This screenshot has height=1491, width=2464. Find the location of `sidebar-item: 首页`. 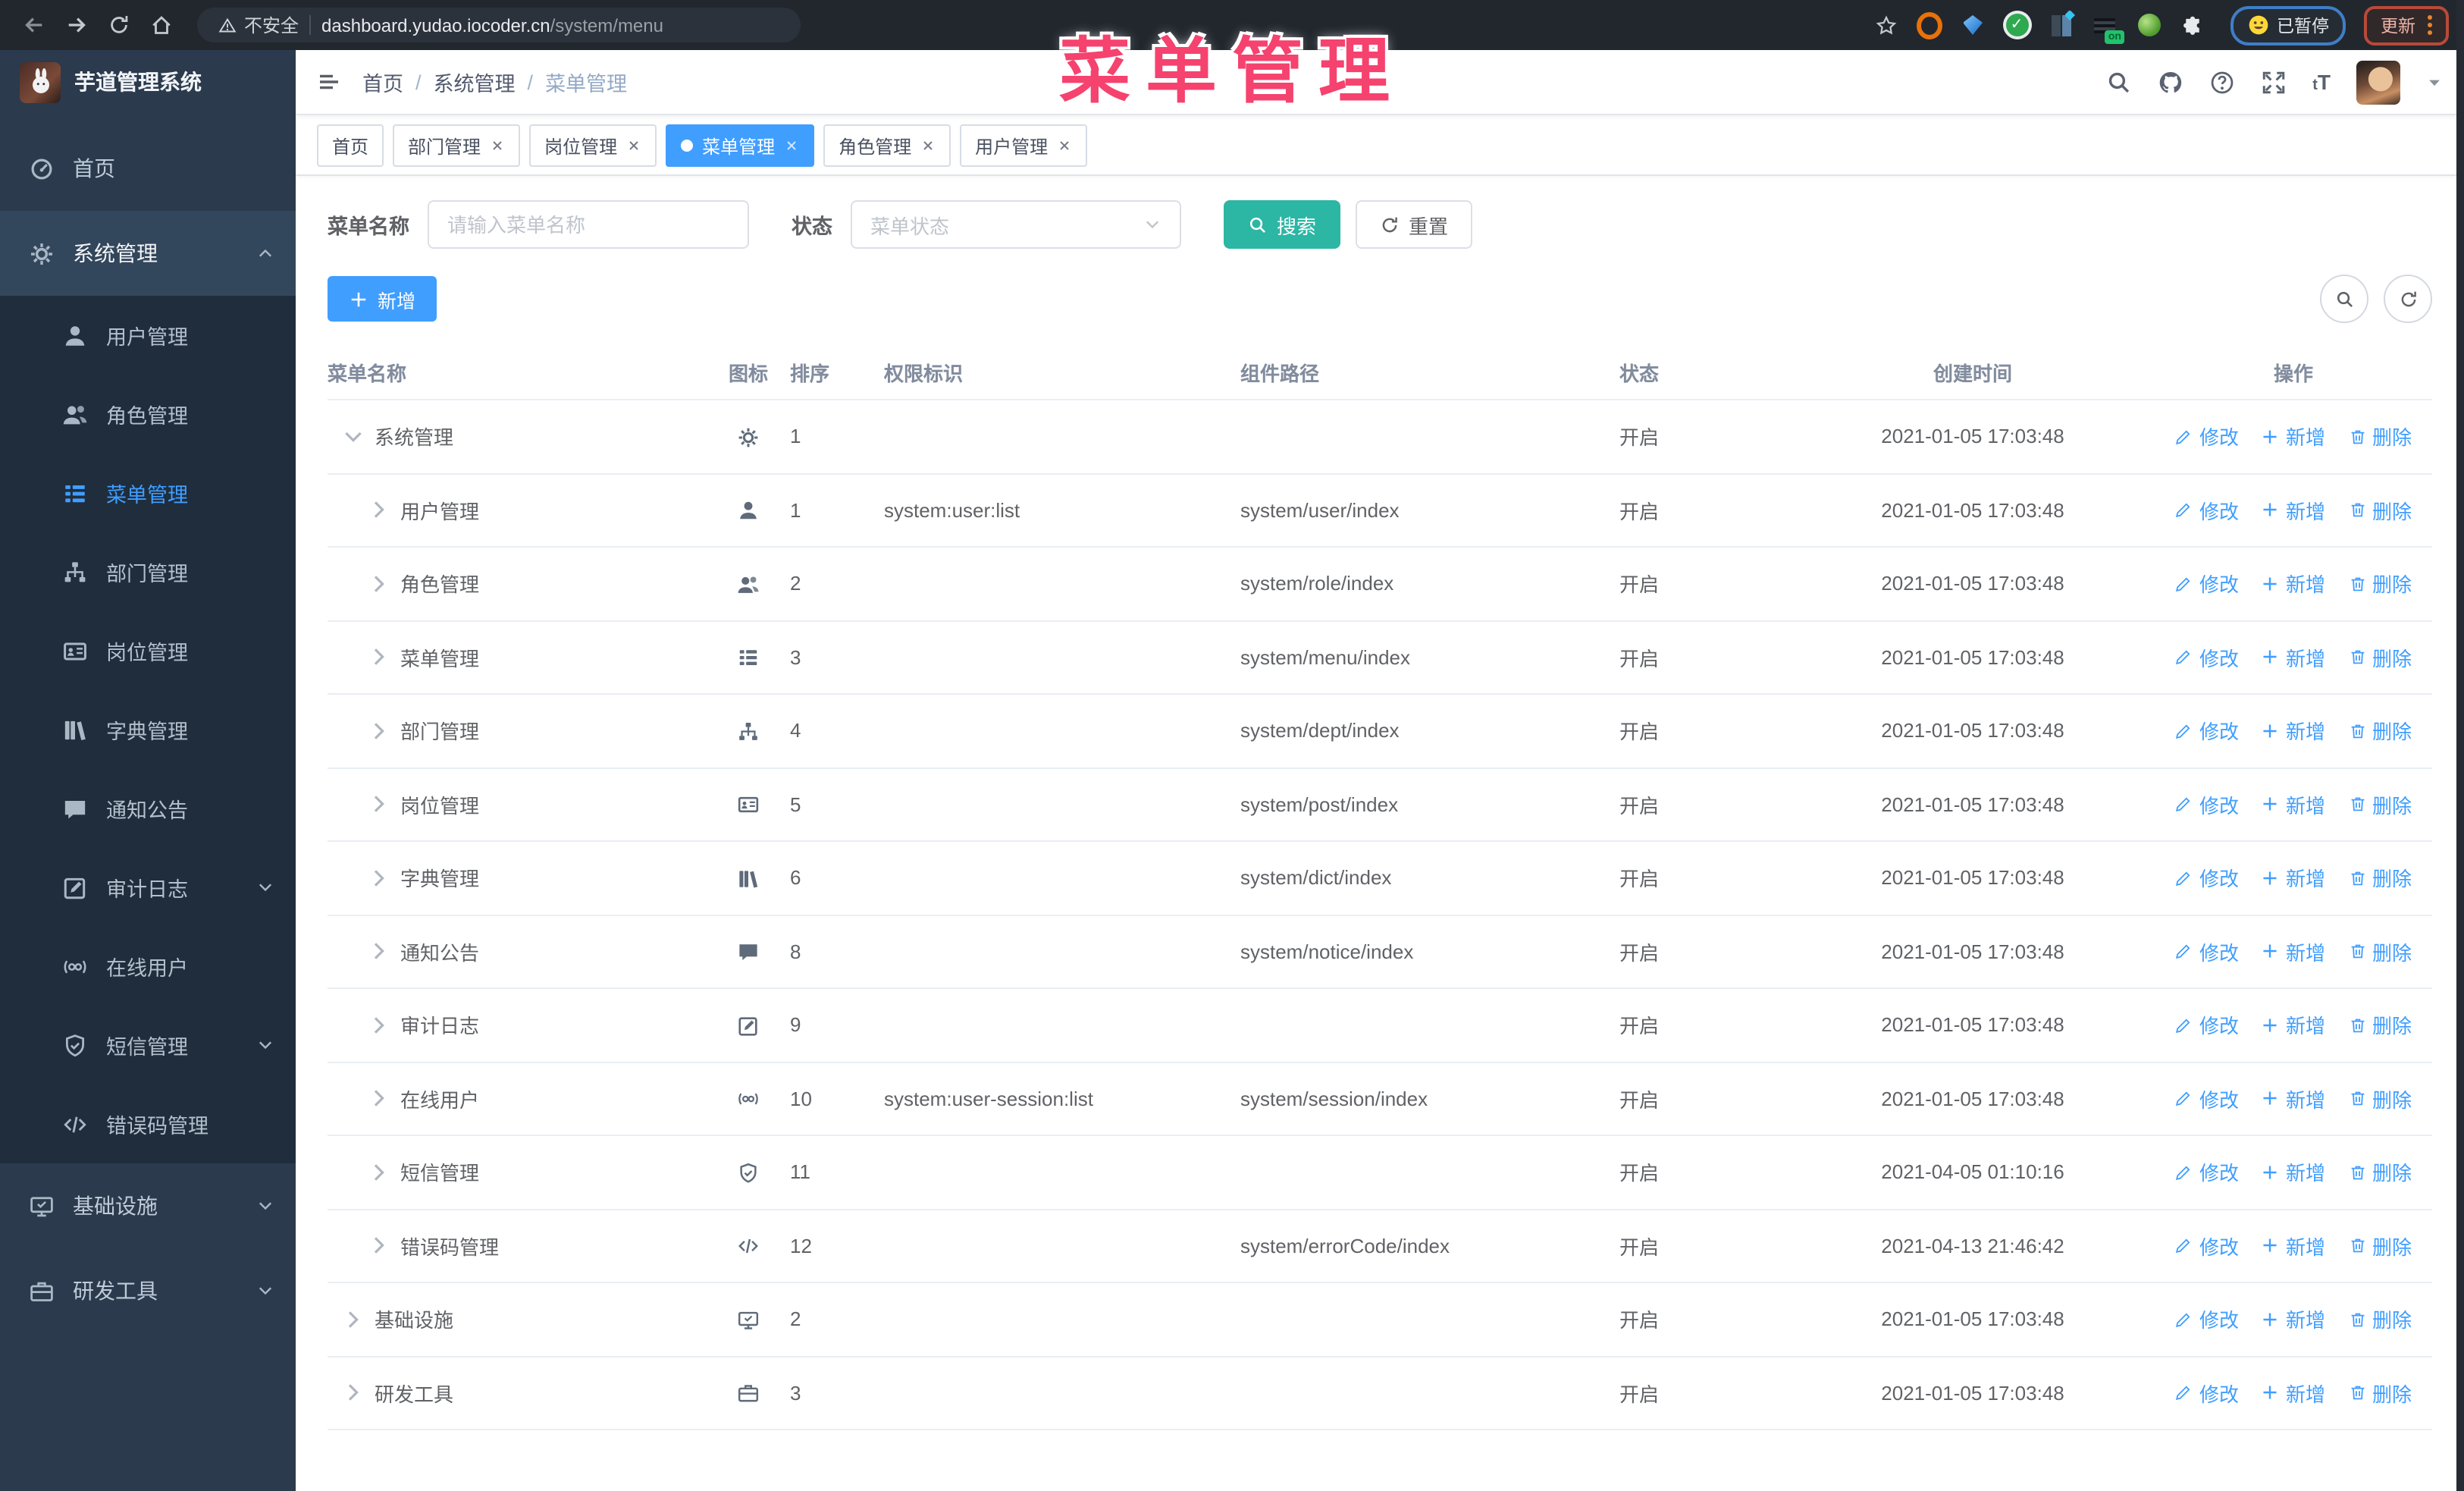

sidebar-item: 首页 is located at coordinates (148, 168).